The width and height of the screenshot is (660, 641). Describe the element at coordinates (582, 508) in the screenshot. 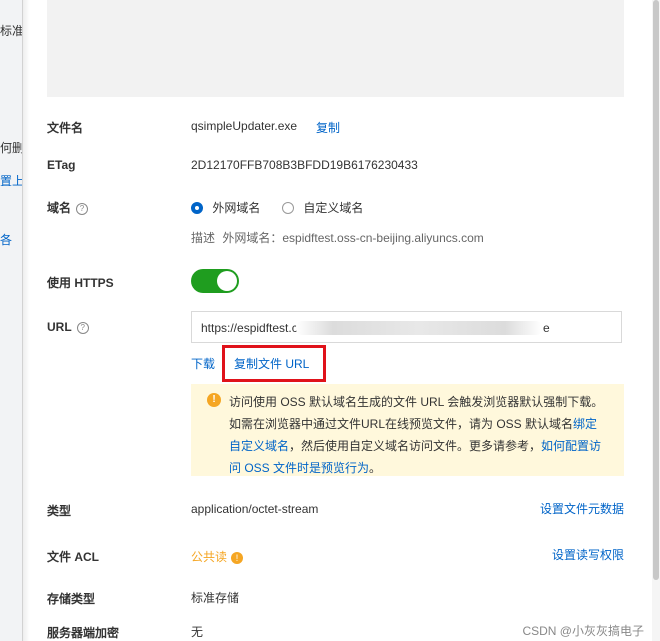

I see `set-metadata-link: 设置文件元数据` at that location.